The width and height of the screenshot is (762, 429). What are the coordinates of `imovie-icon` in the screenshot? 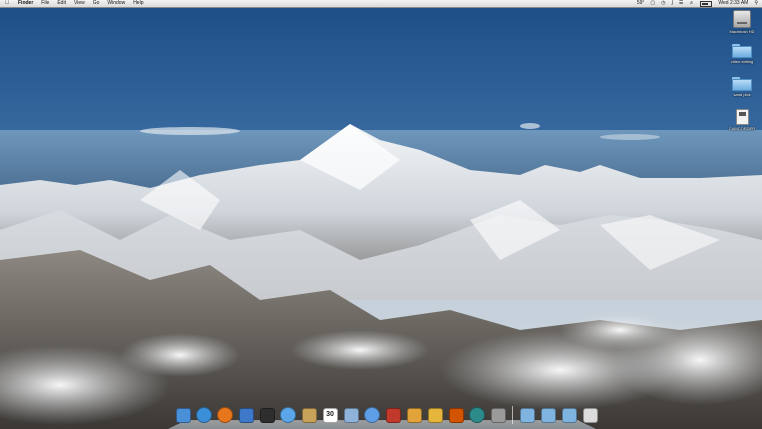 It's located at (414, 415).